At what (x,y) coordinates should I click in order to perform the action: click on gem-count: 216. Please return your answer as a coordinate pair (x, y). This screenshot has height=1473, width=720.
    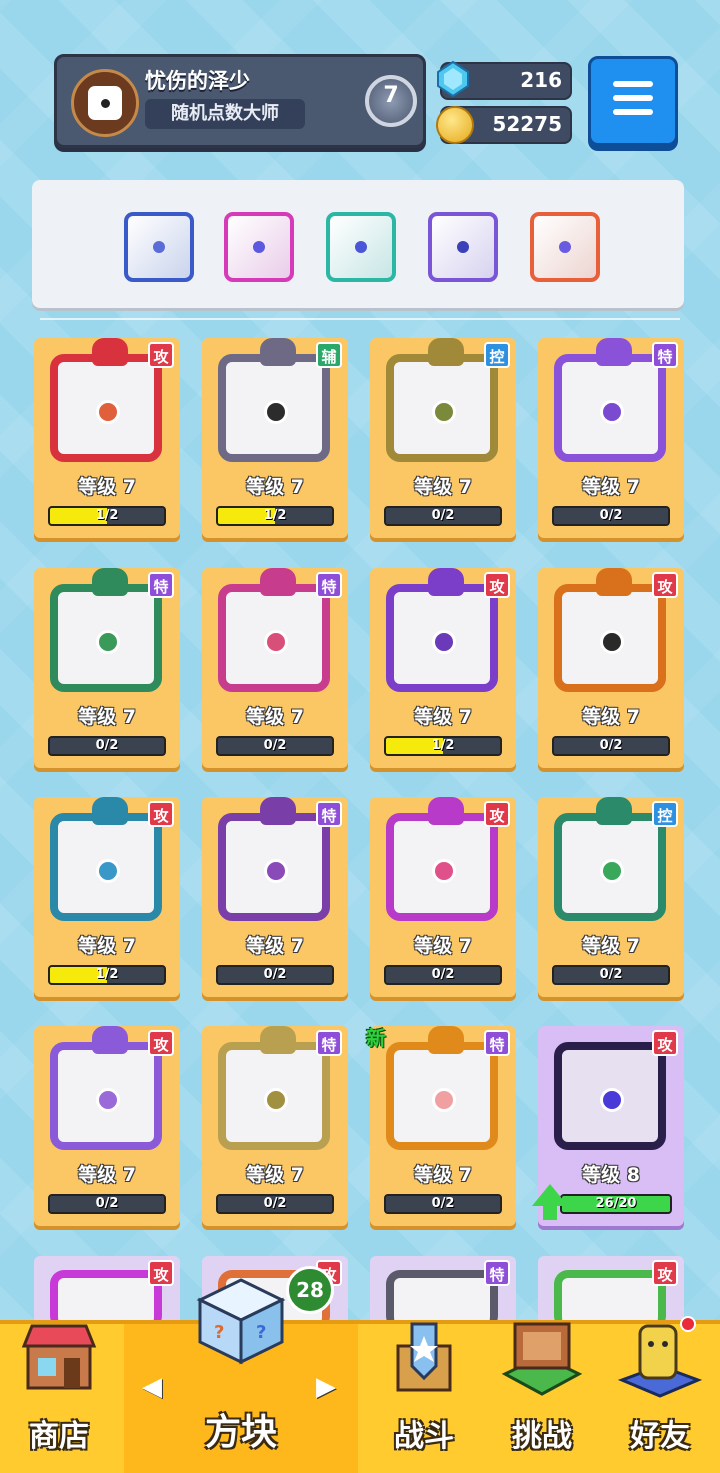
    Looking at the image, I should click on (541, 80).